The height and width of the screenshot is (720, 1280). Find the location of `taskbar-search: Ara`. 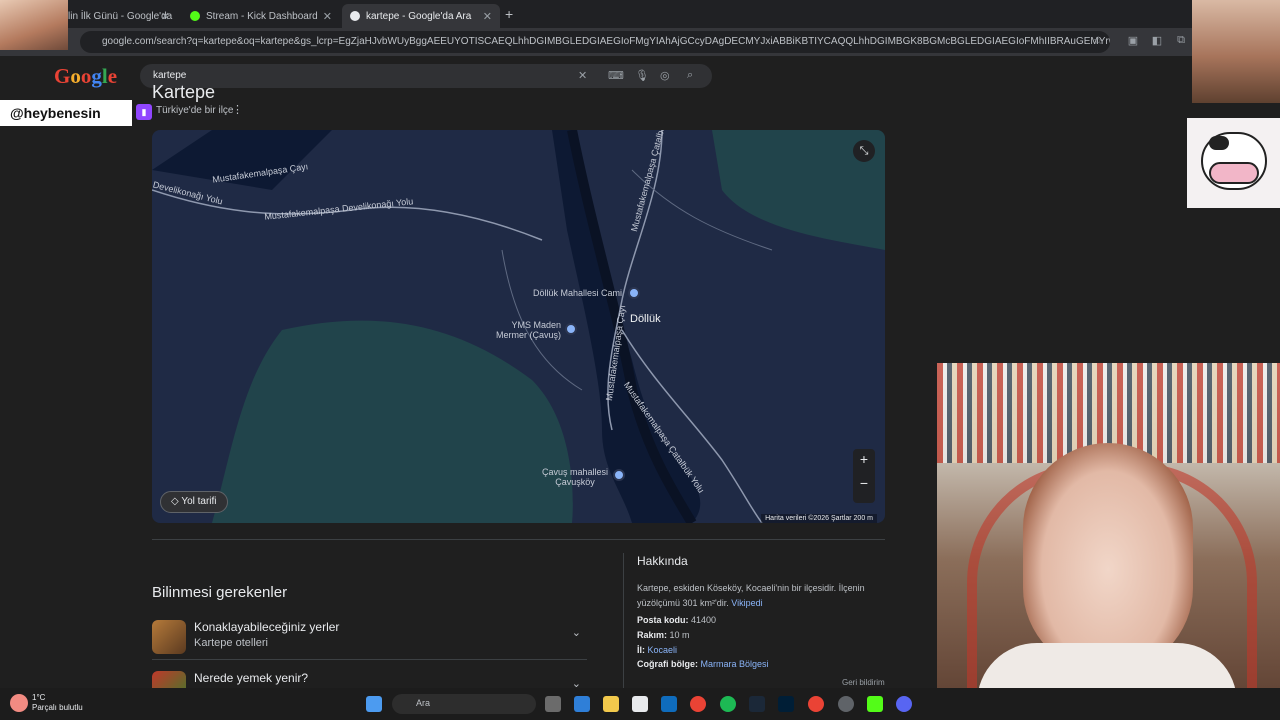

taskbar-search: Ara is located at coordinates (464, 704).